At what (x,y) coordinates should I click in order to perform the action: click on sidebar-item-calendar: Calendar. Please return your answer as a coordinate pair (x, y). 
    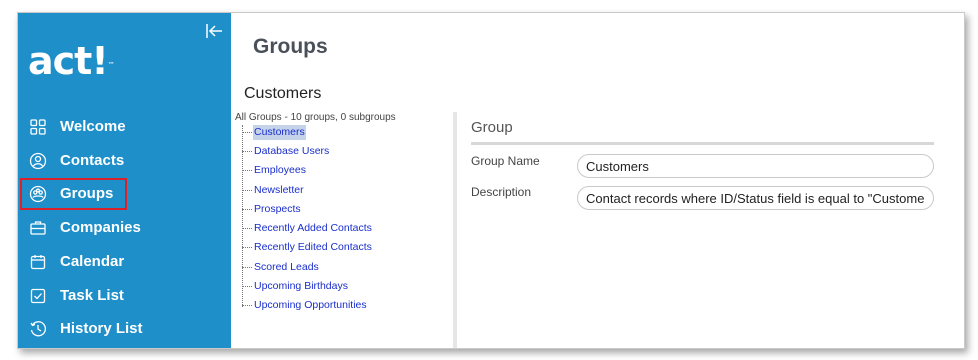
    Looking at the image, I should click on (124, 262).